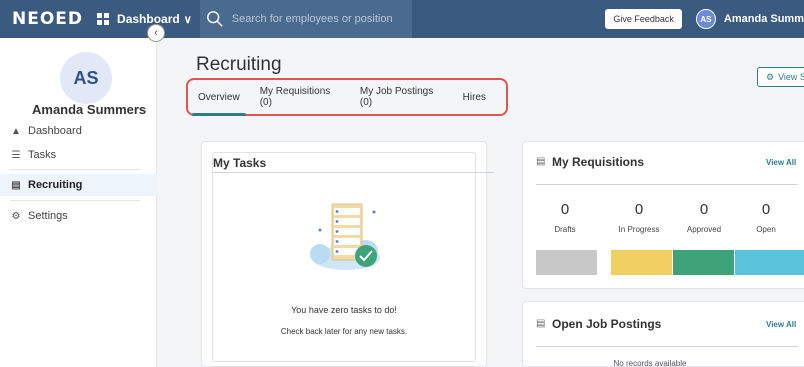  I want to click on neoed-logo: NEOED, so click(47, 19).